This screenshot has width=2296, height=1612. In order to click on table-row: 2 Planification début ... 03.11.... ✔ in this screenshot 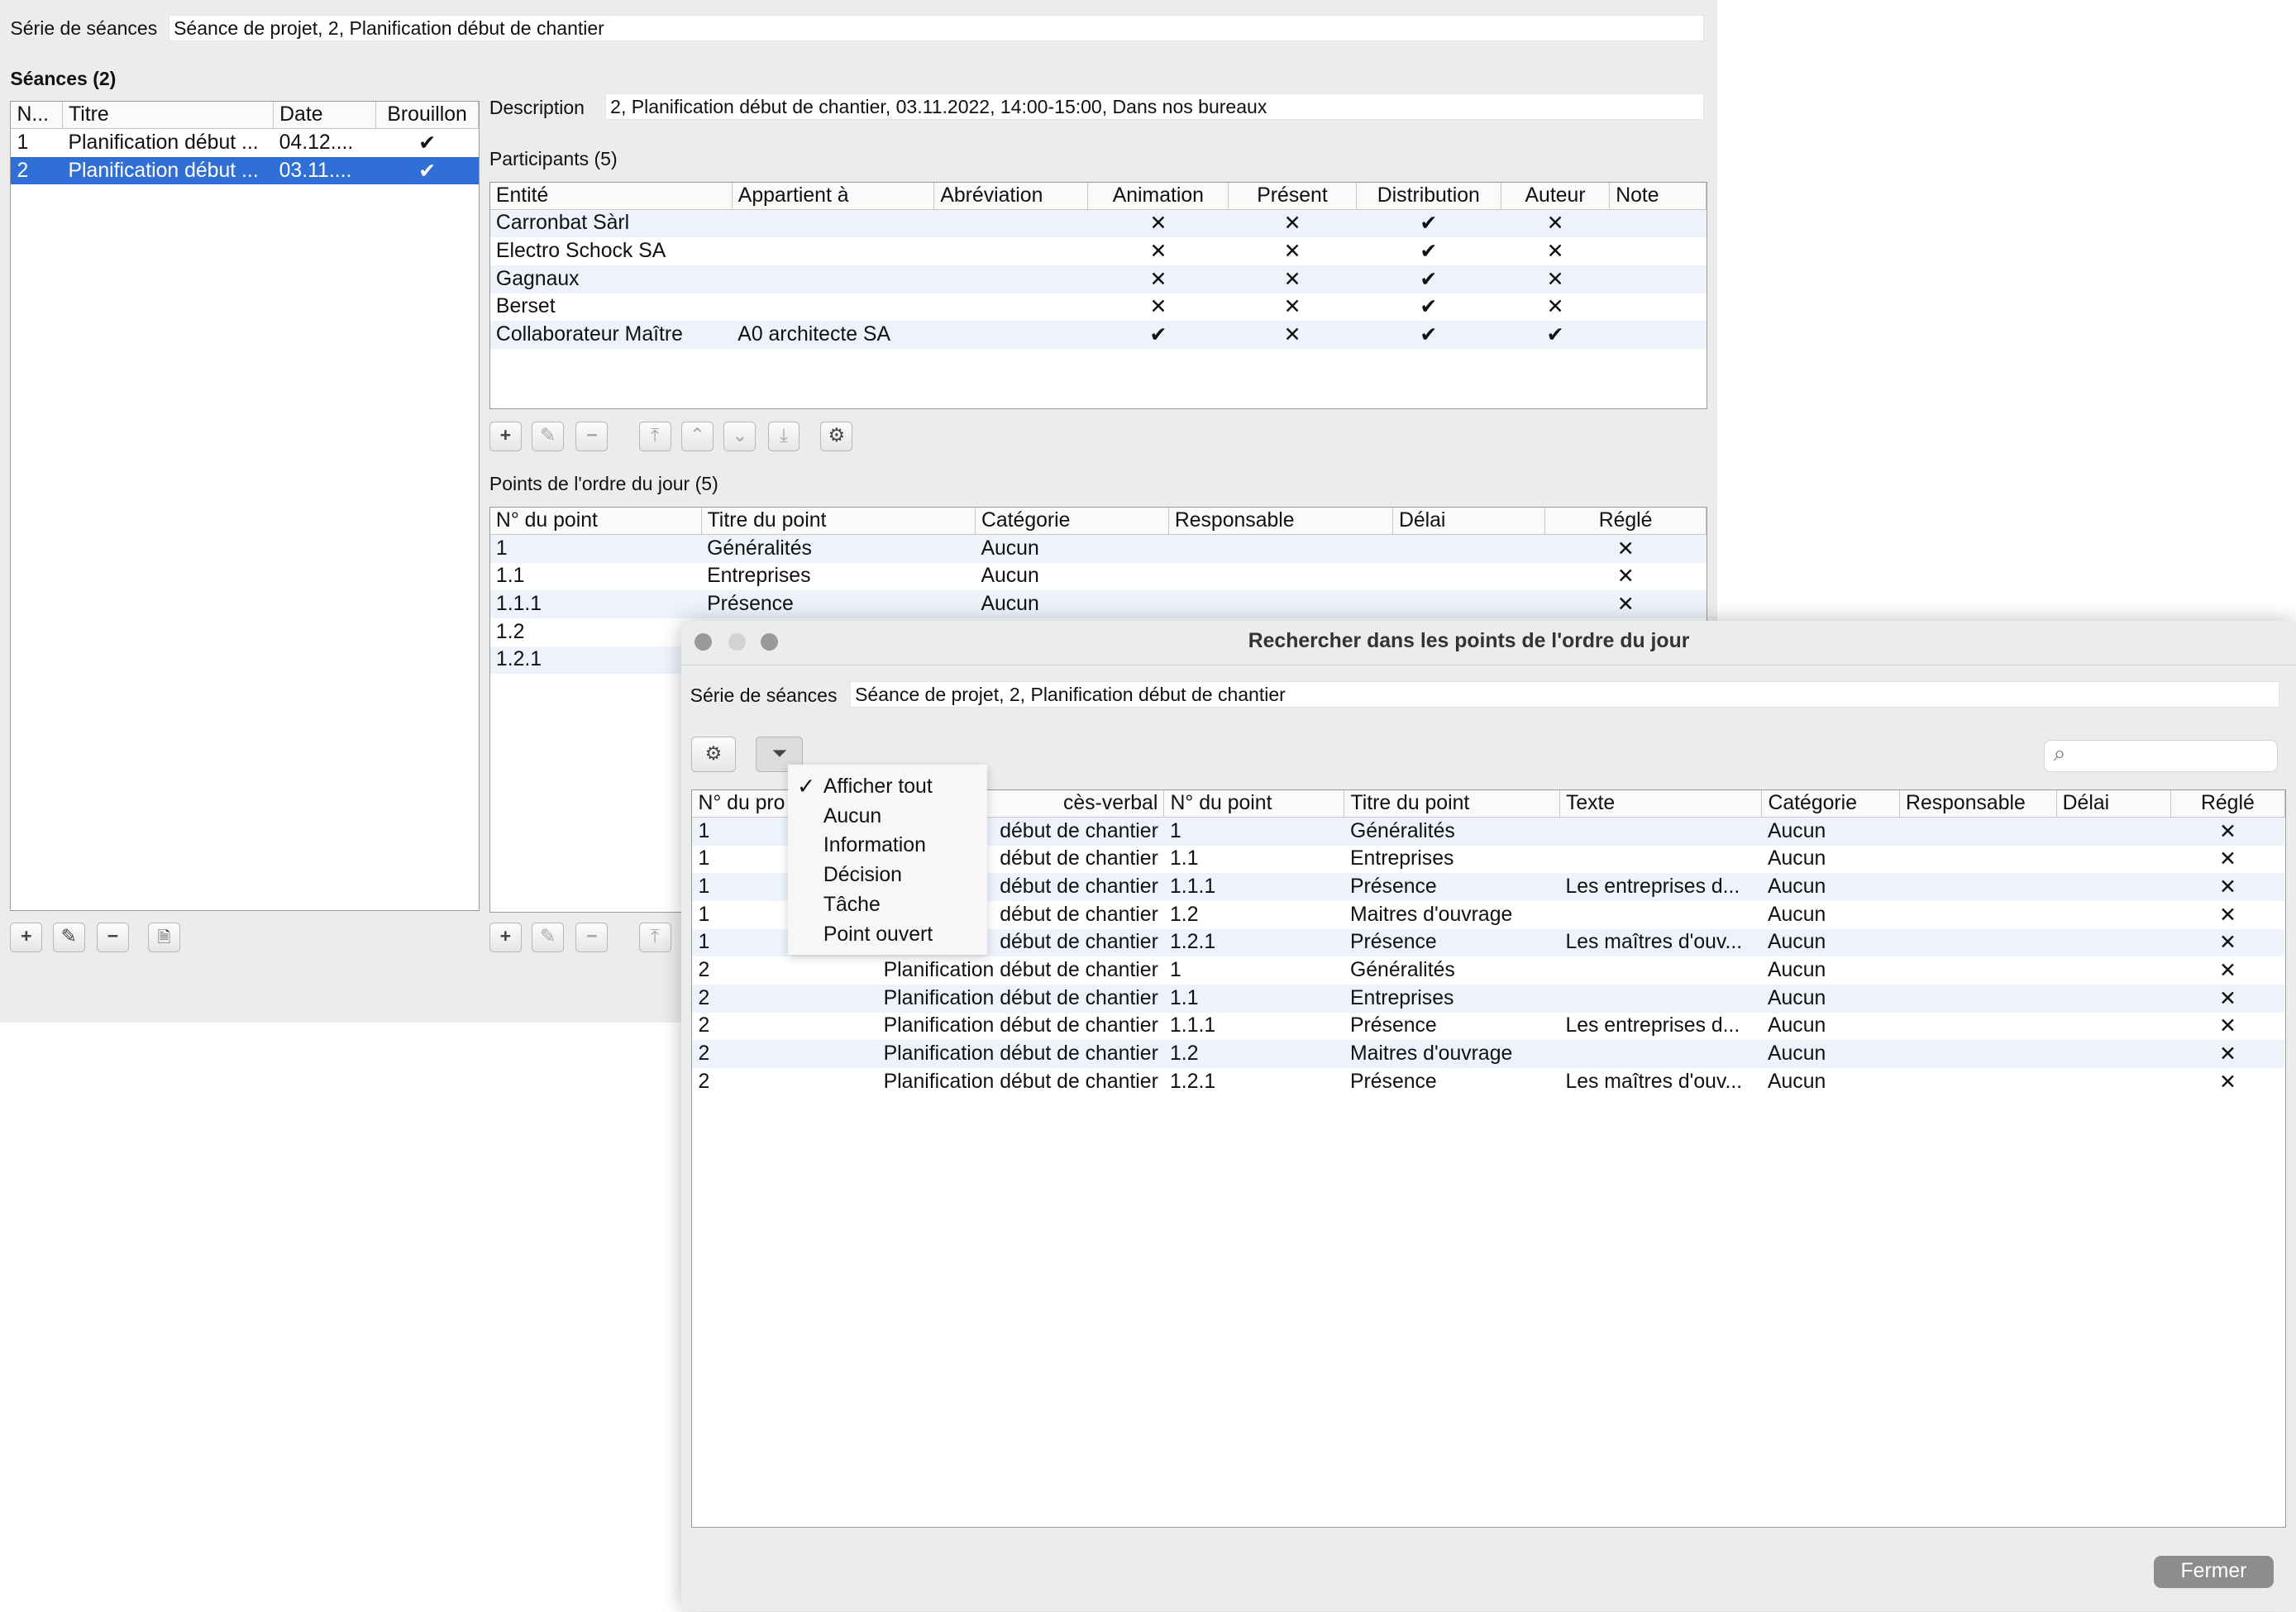, I will do `click(245, 170)`.